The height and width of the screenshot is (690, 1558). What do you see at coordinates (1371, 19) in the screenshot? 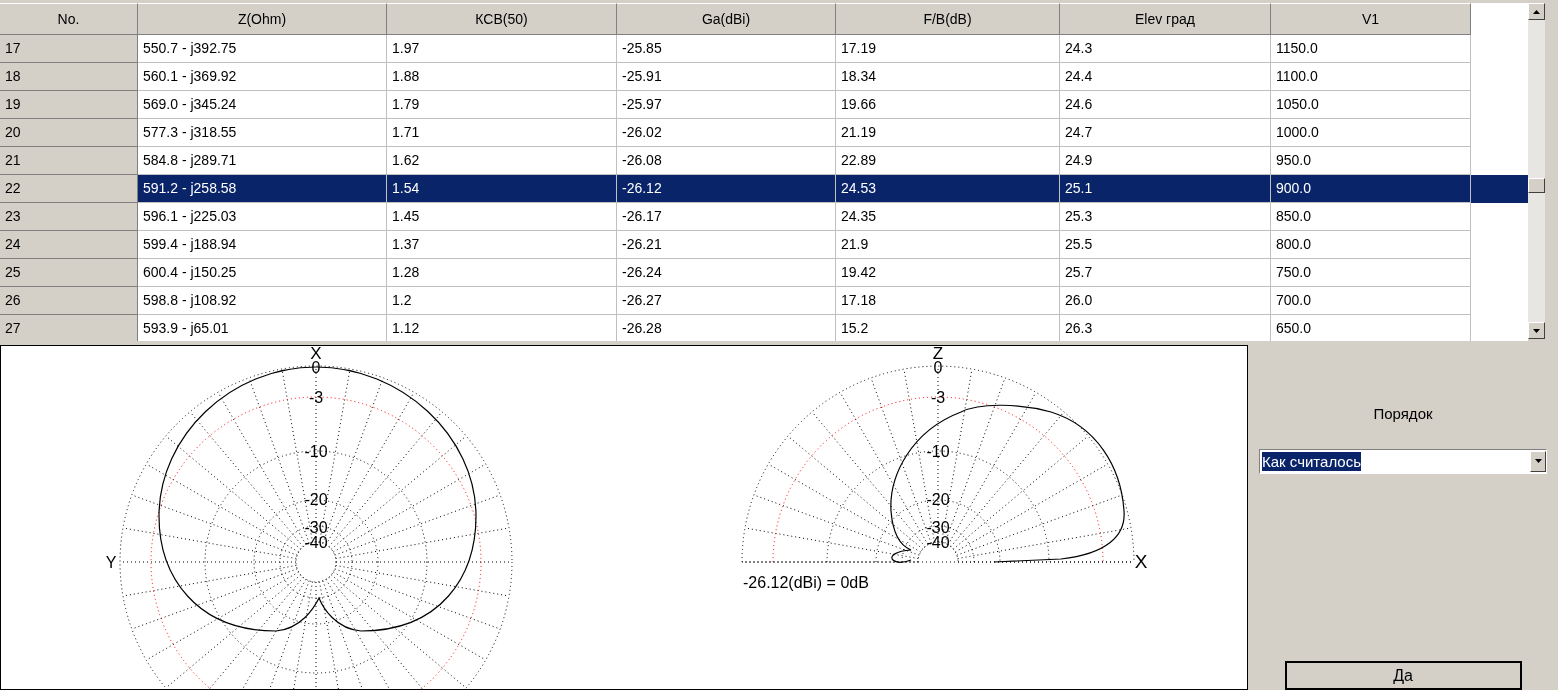
I see `column-header: V1` at bounding box center [1371, 19].